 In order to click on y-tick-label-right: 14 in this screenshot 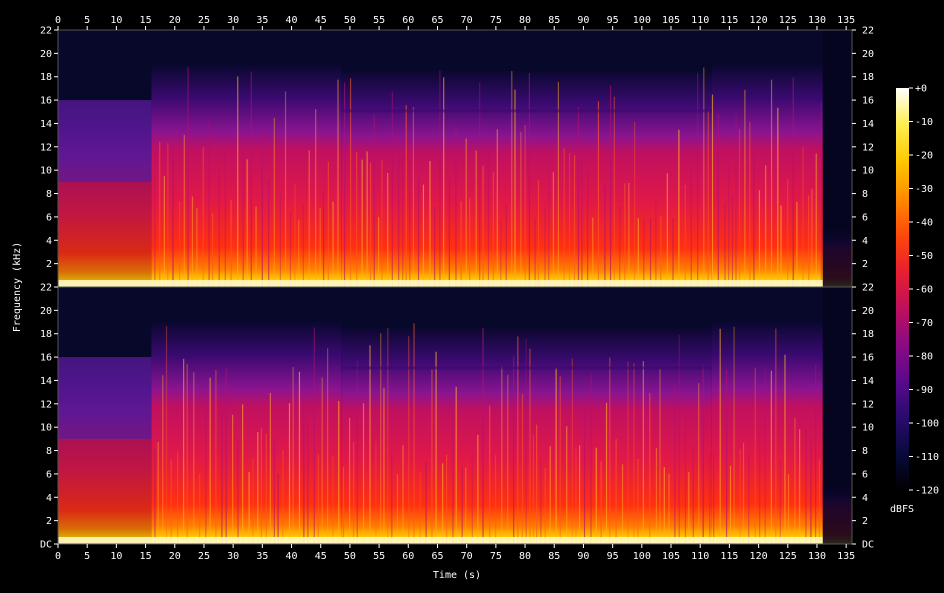, I will do `click(868, 124)`.